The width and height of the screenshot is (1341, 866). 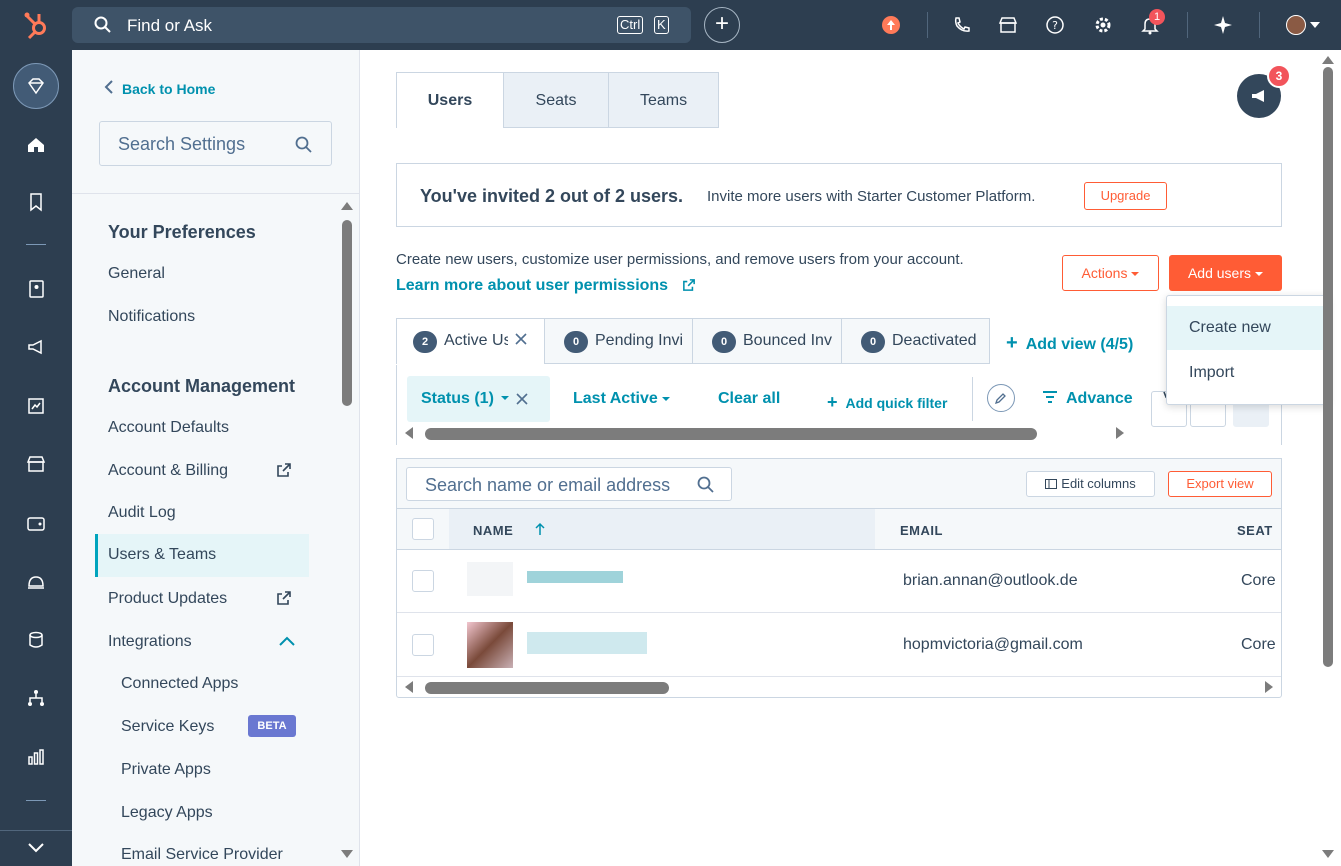 What do you see at coordinates (891, 25) in the screenshot?
I see `upgrade-arrow-icon` at bounding box center [891, 25].